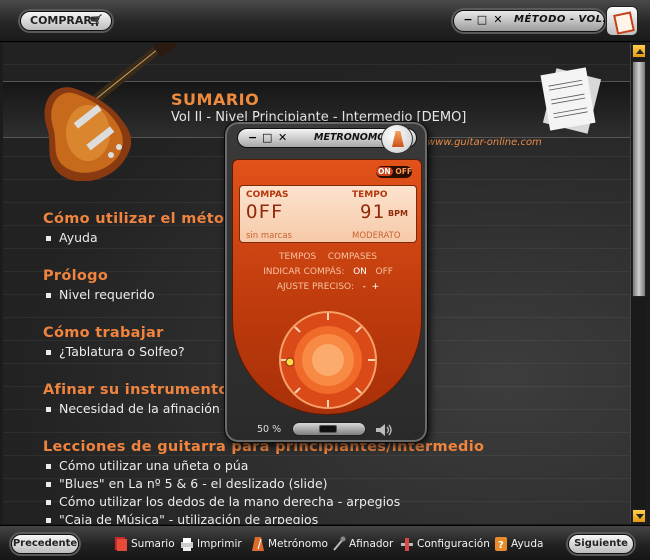 Image resolution: width=650 pixels, height=560 pixels. I want to click on metronome-icon, so click(258, 544).